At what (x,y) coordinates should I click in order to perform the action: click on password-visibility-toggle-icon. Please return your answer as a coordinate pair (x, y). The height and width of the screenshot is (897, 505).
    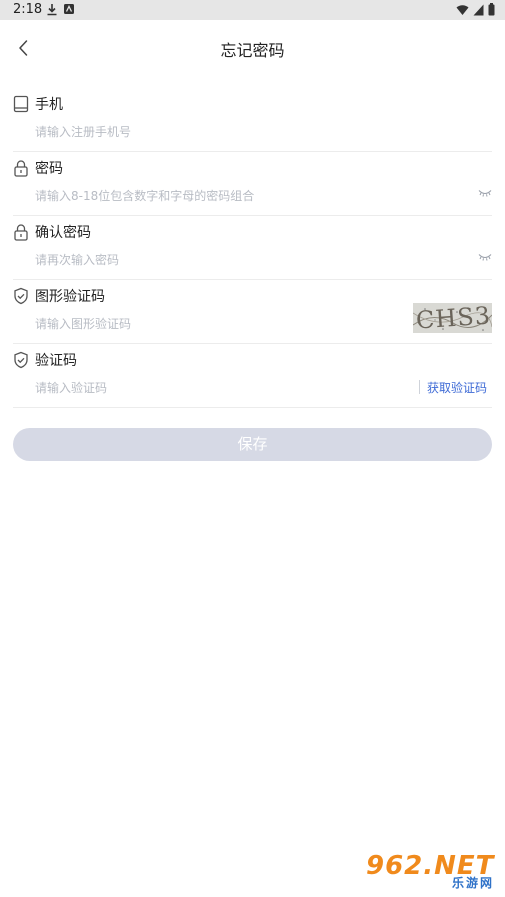
    Looking at the image, I should click on (485, 193).